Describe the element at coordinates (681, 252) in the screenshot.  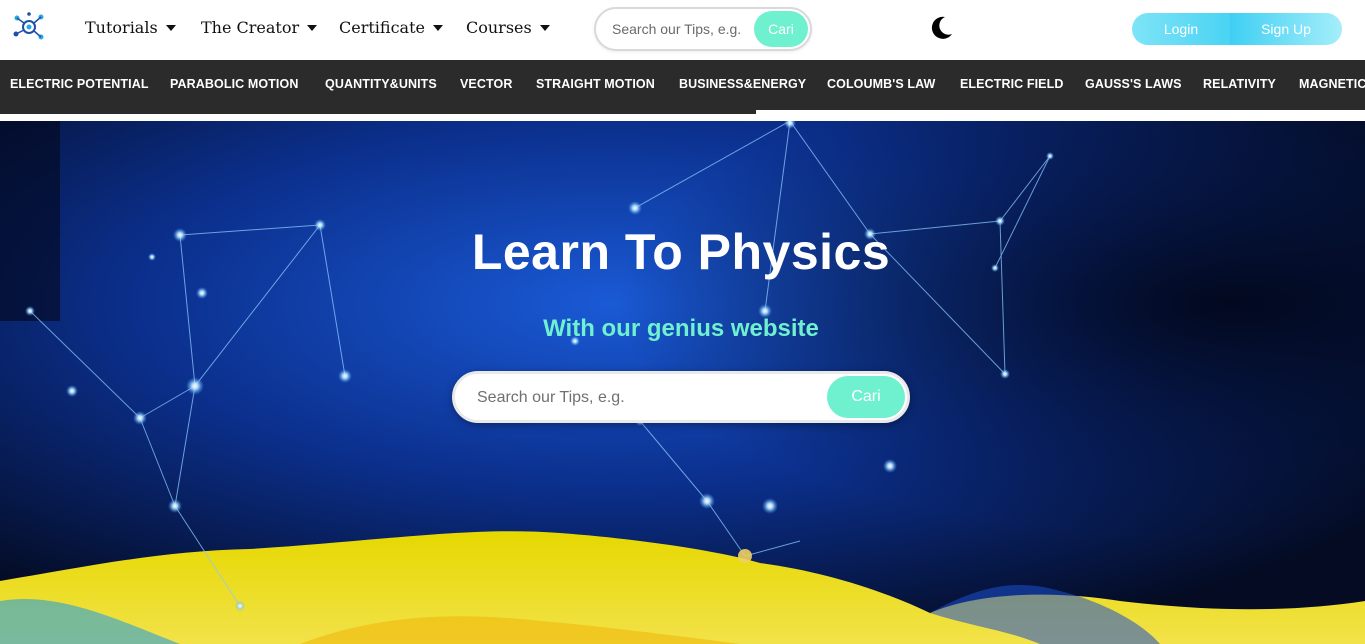
I see `hero-title: Learn To Physics` at that location.